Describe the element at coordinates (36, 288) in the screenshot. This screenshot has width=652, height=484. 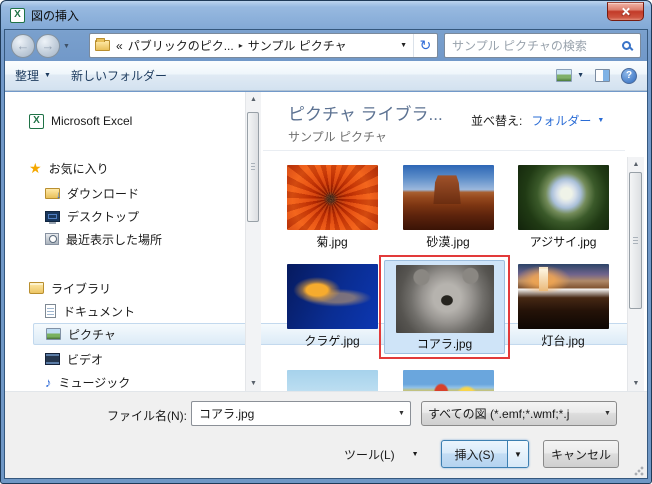
I see `libraries-icon` at that location.